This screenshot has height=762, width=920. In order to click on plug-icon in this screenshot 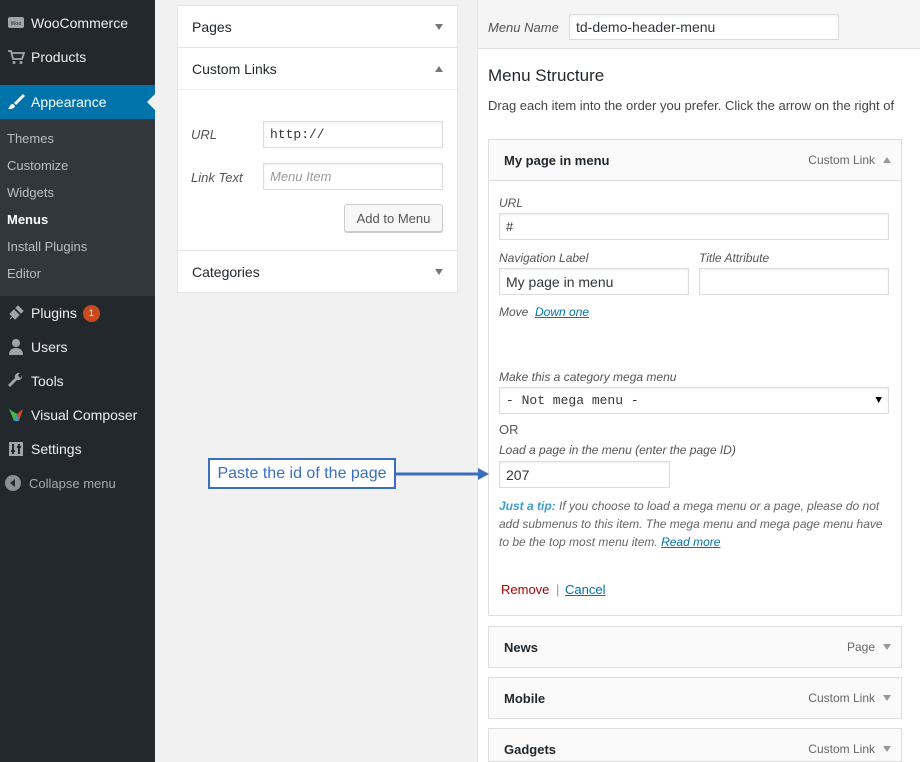, I will do `click(15, 313)`.